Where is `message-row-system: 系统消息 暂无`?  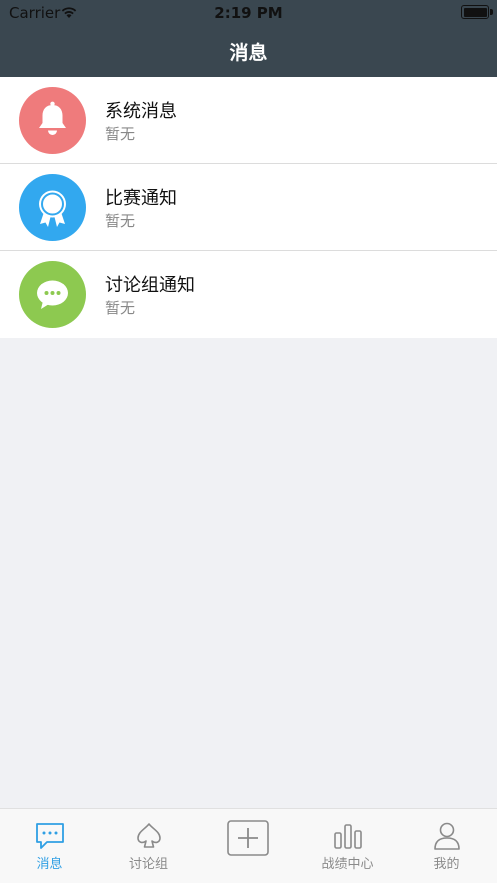 message-row-system: 系统消息 暂无 is located at coordinates (248, 120).